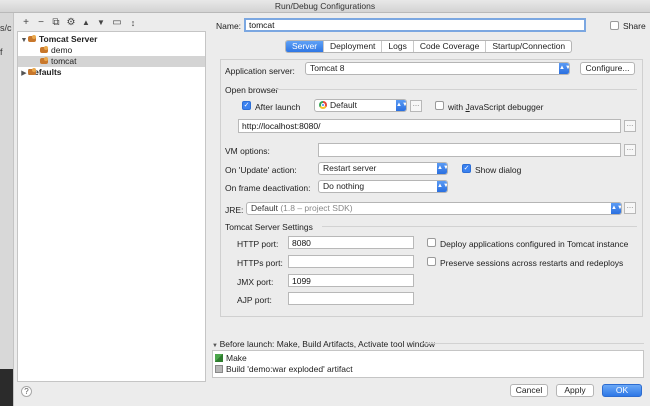  Describe the element at coordinates (229, 26) in the screenshot. I see `name-label: Name:` at that location.